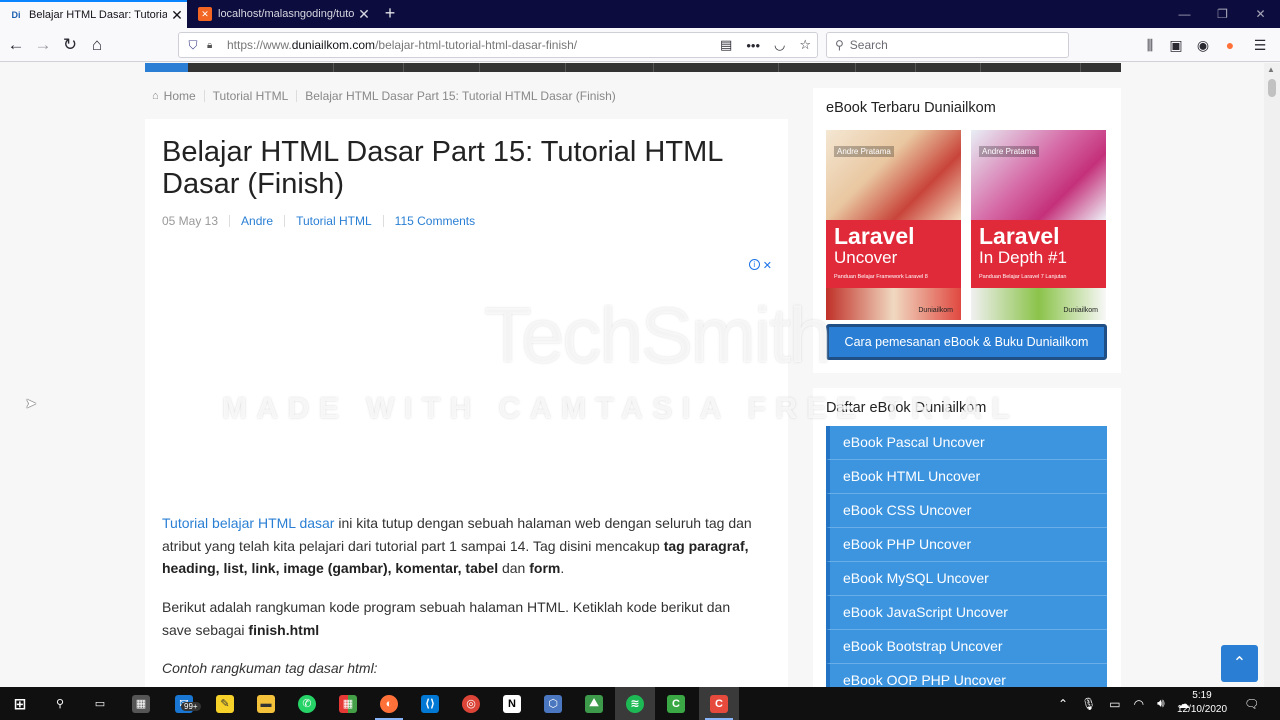 The height and width of the screenshot is (720, 1280). I want to click on lock-icon: 🔒︎, so click(213, 45).